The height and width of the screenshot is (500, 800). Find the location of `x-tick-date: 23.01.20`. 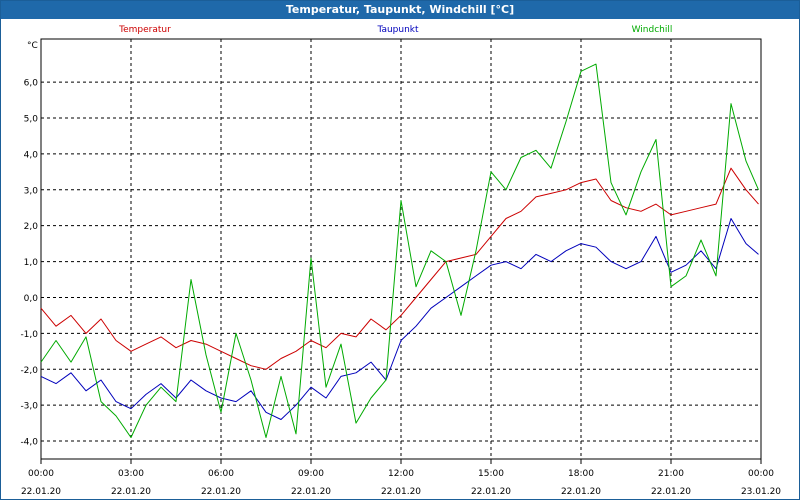

x-tick-date: 23.01.20 is located at coordinates (761, 492).